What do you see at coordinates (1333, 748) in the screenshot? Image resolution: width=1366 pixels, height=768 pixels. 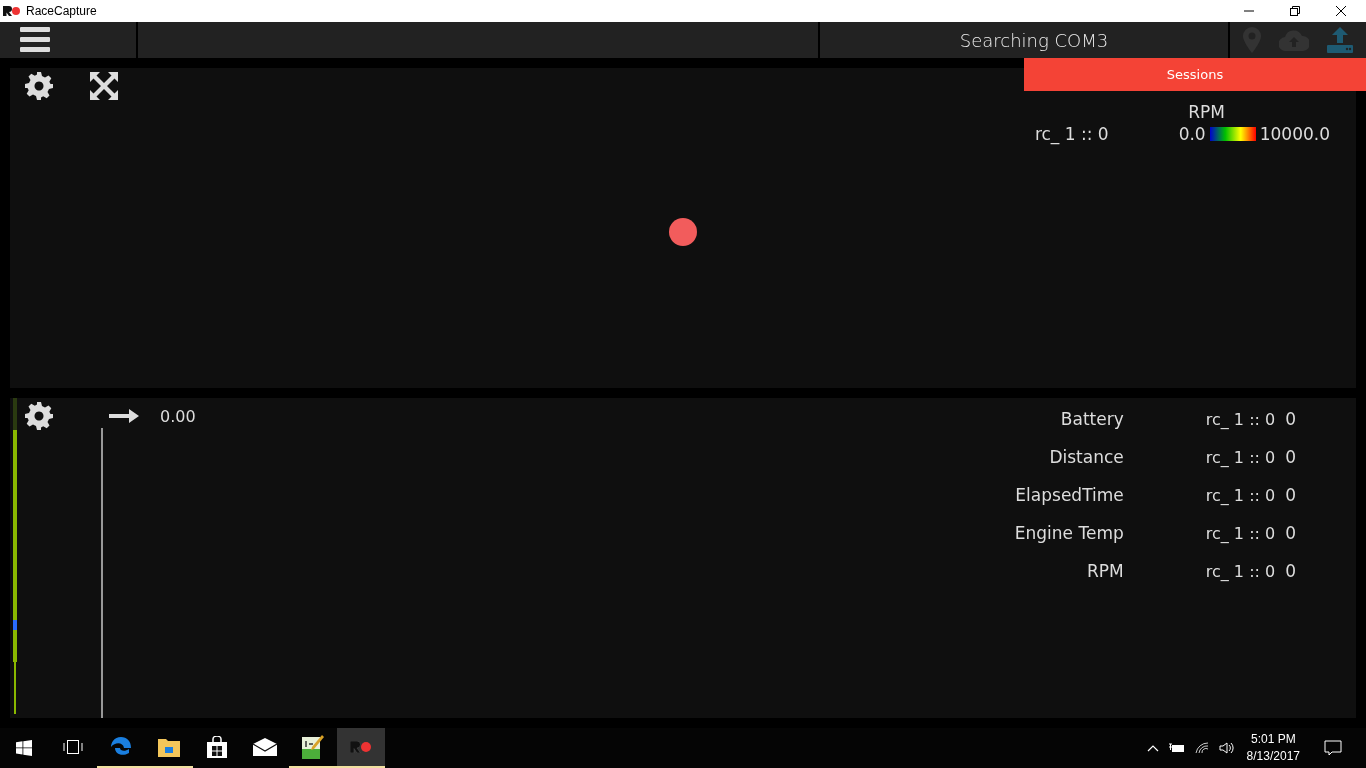 I see `notification-icon` at bounding box center [1333, 748].